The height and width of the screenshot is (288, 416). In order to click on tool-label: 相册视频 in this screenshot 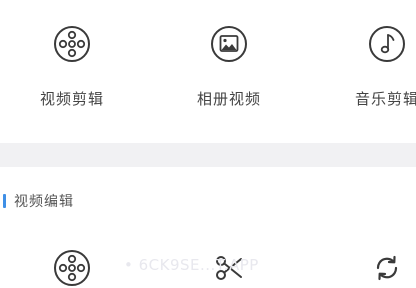, I will do `click(228, 99)`.